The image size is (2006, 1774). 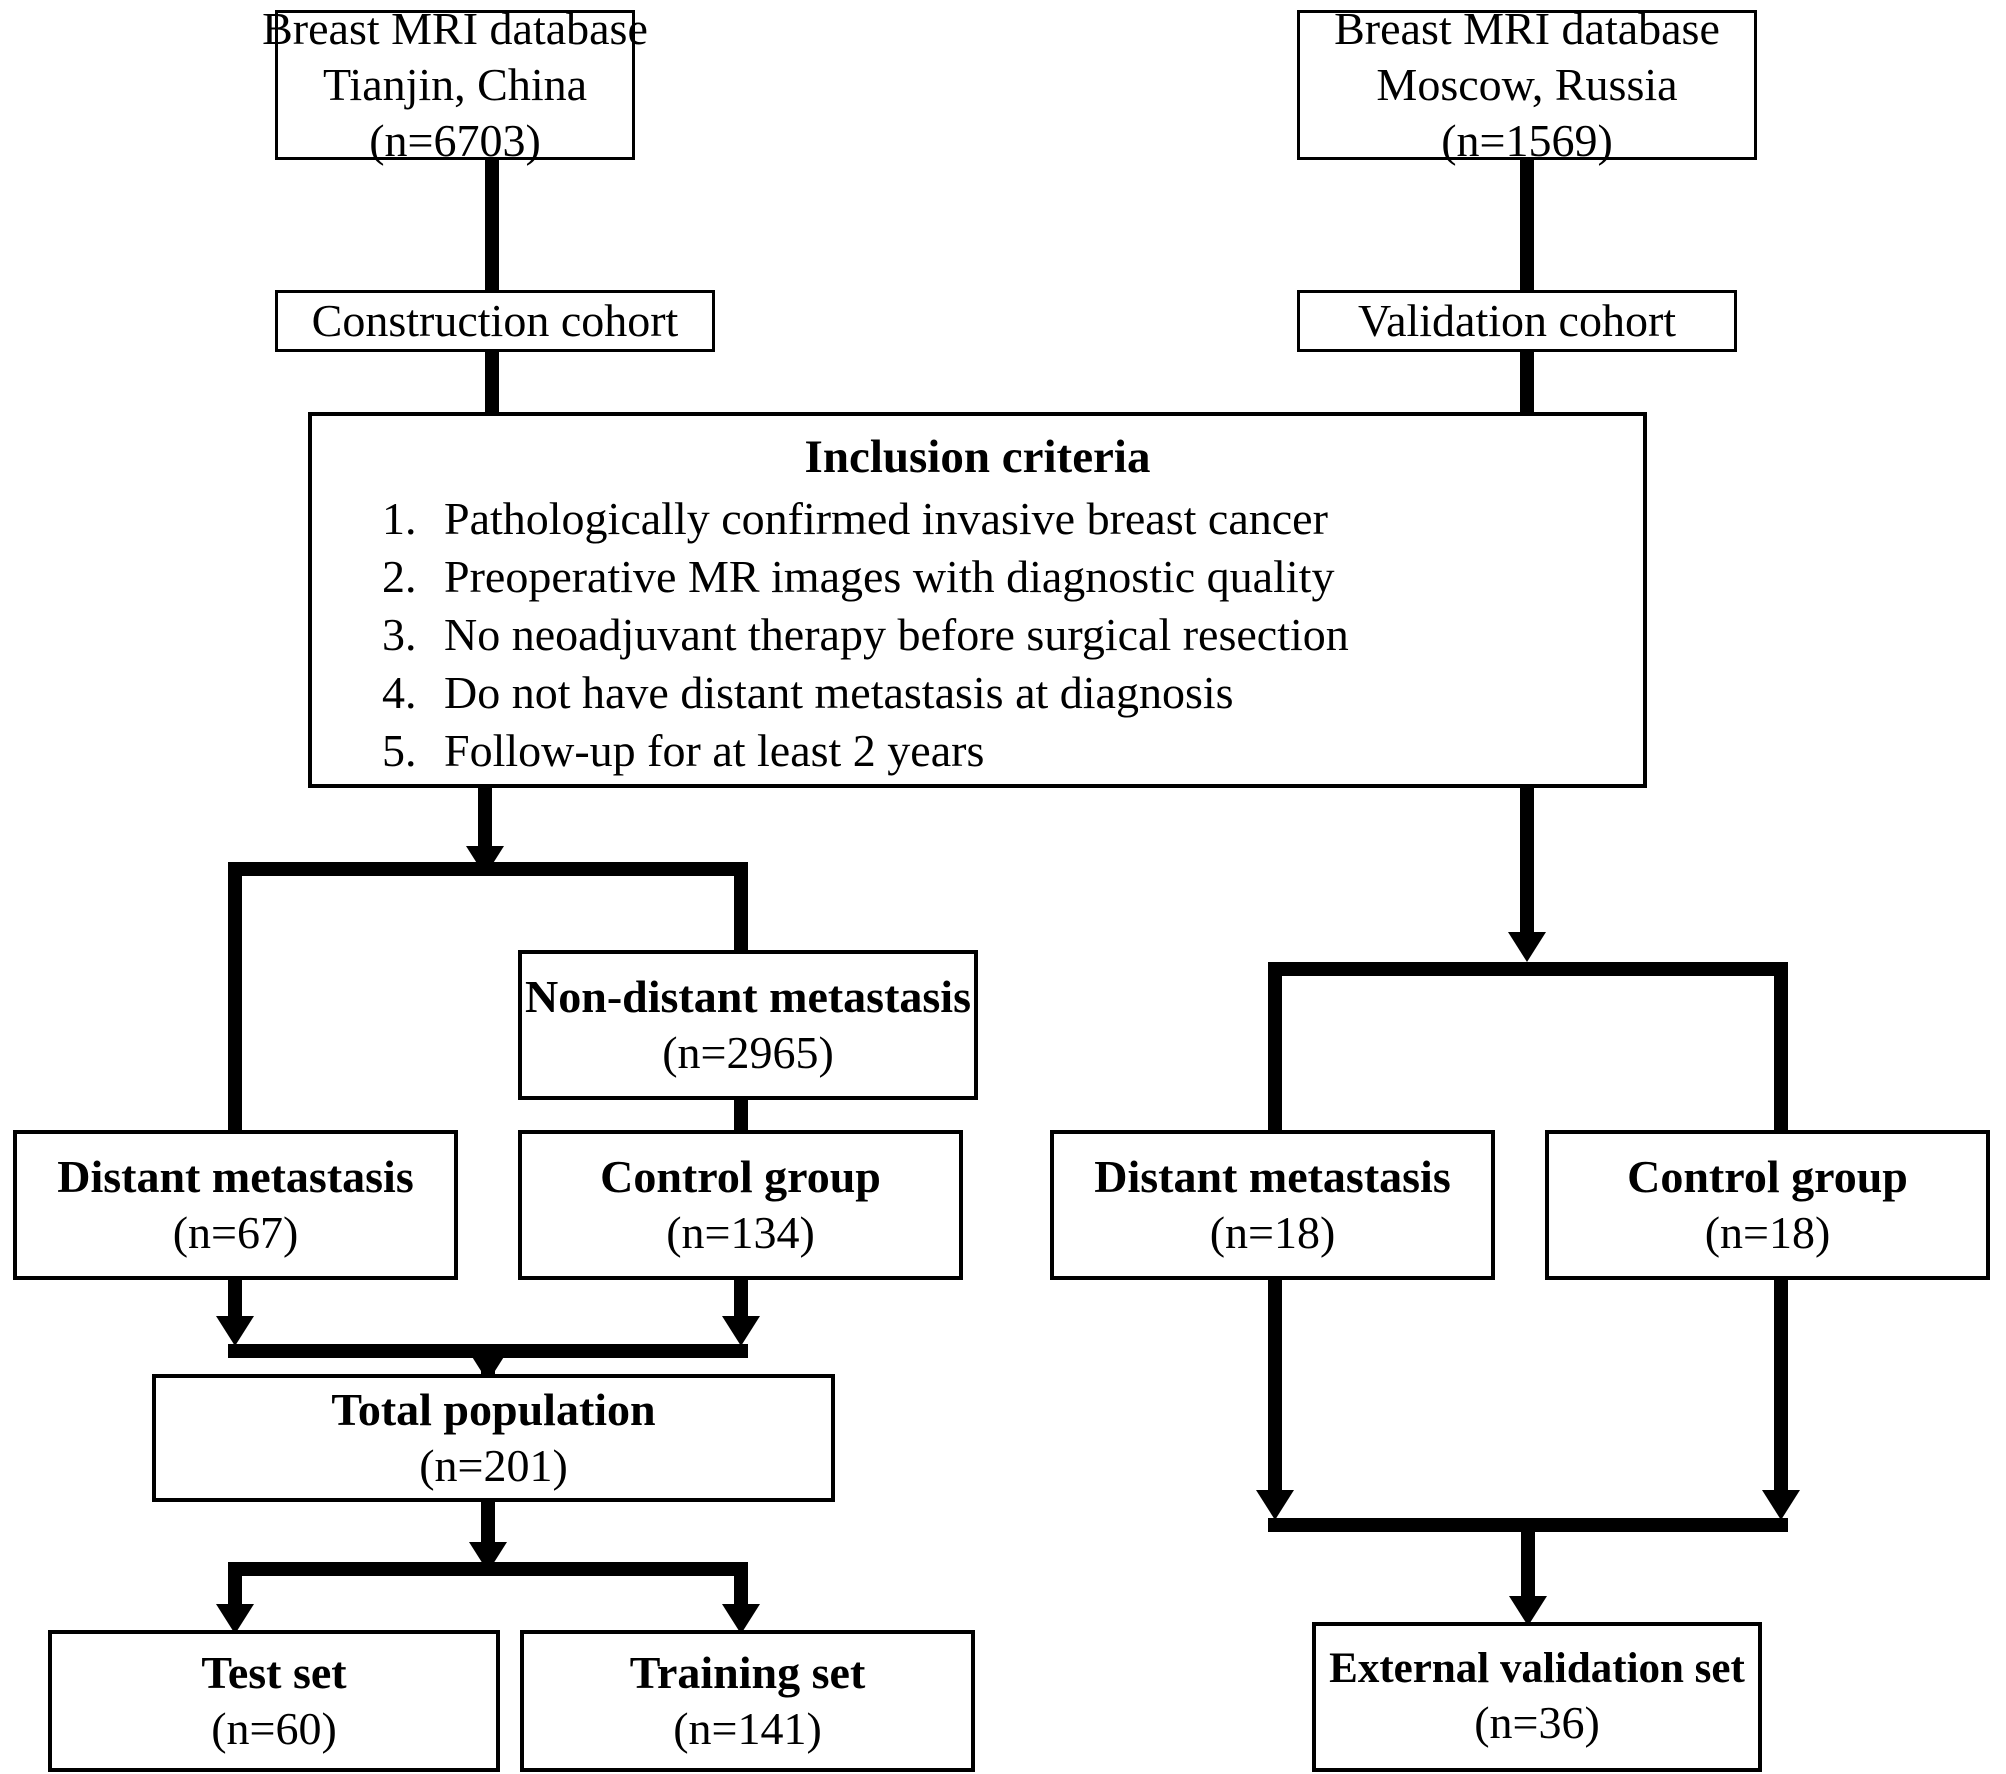 I want to click on box-test-set: Test set (n=60), so click(x=274, y=1701).